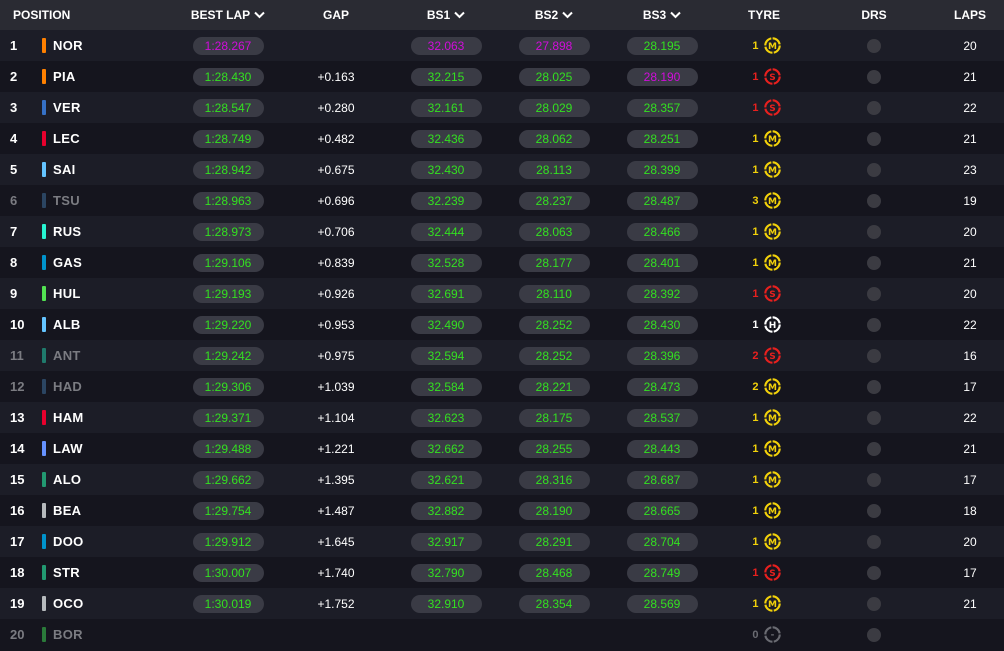 Image resolution: width=1004 pixels, height=651 pixels. I want to click on header-laps: LAPS, so click(970, 15).